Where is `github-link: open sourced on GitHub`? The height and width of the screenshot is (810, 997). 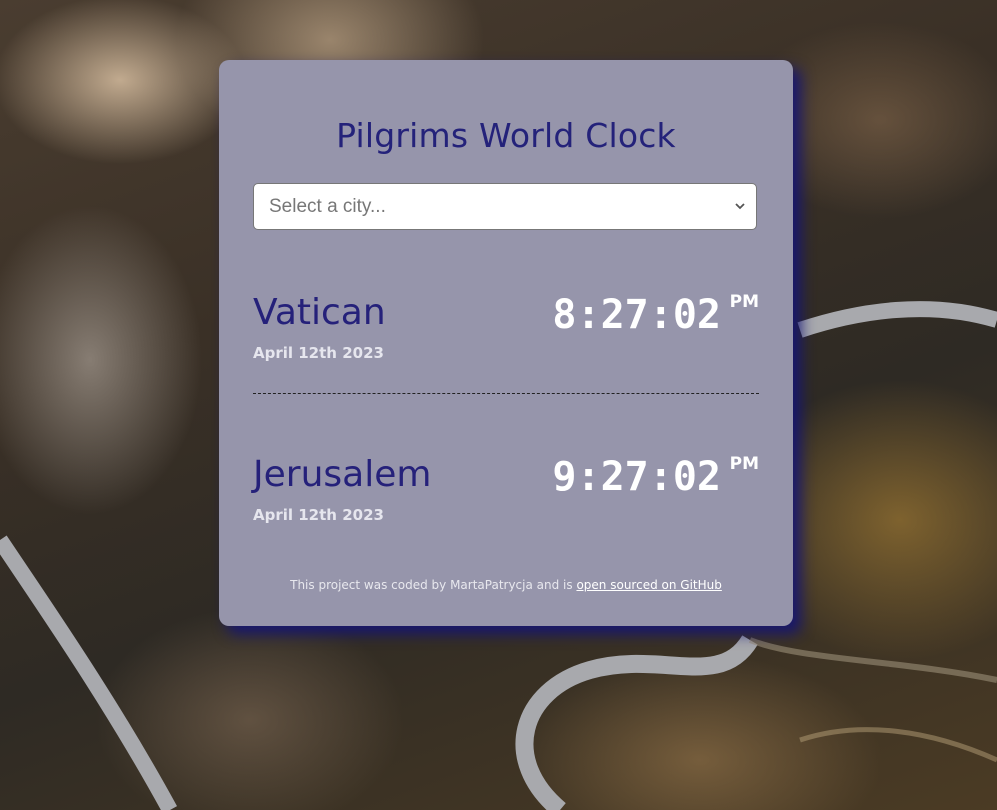
github-link: open sourced on GitHub is located at coordinates (648, 585).